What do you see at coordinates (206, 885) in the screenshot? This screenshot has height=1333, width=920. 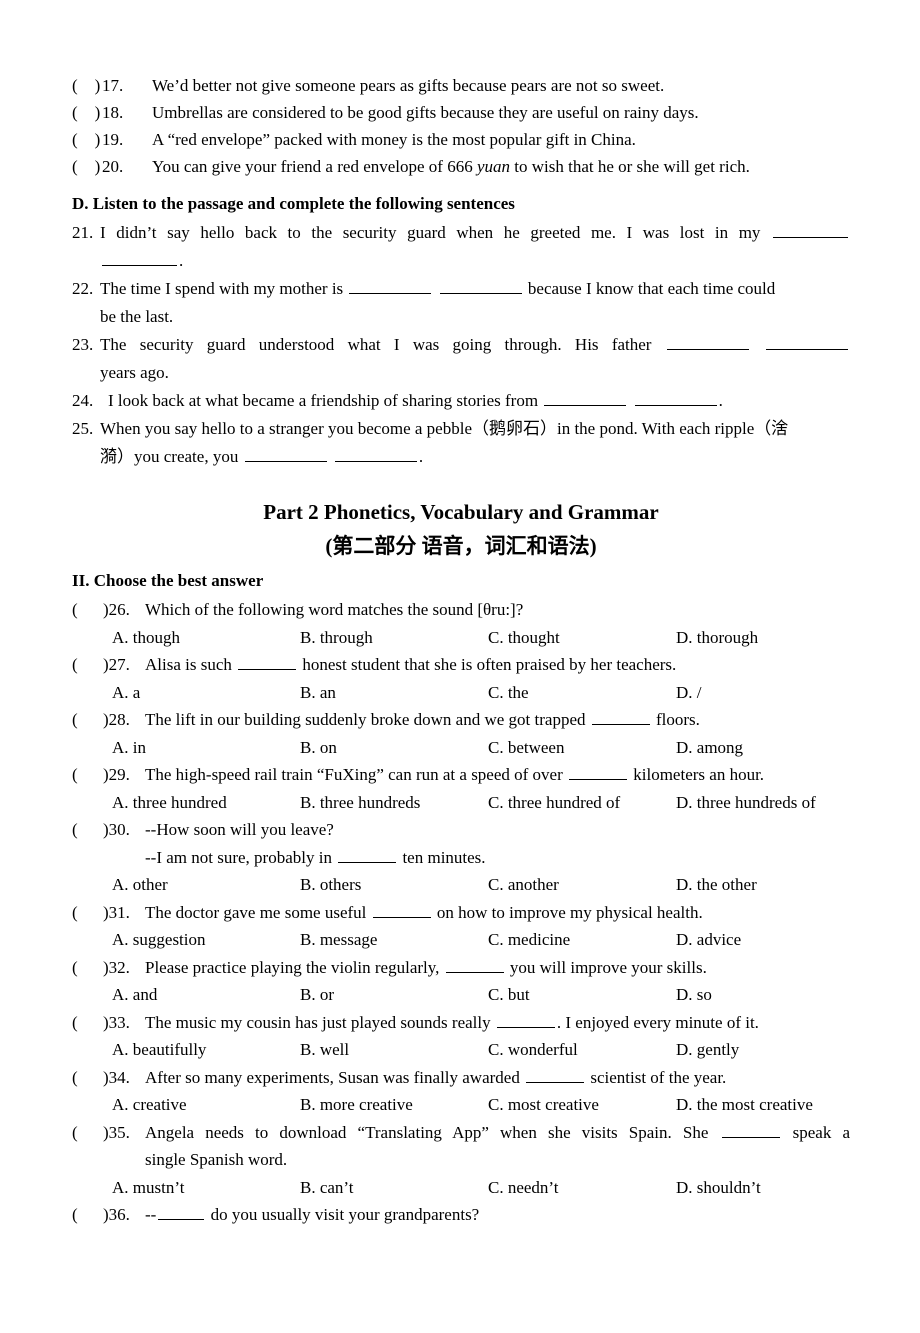 I see `option-a: A. other` at bounding box center [206, 885].